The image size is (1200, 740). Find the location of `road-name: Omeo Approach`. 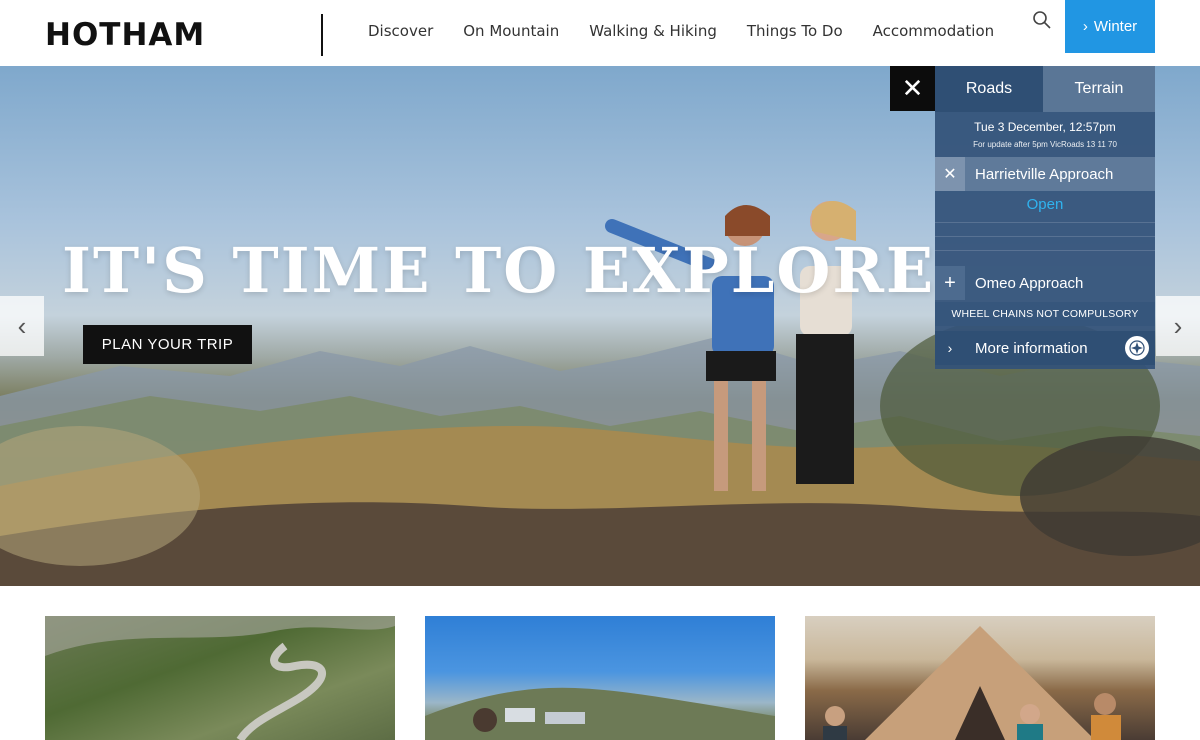

road-name: Omeo Approach is located at coordinates (1029, 283).